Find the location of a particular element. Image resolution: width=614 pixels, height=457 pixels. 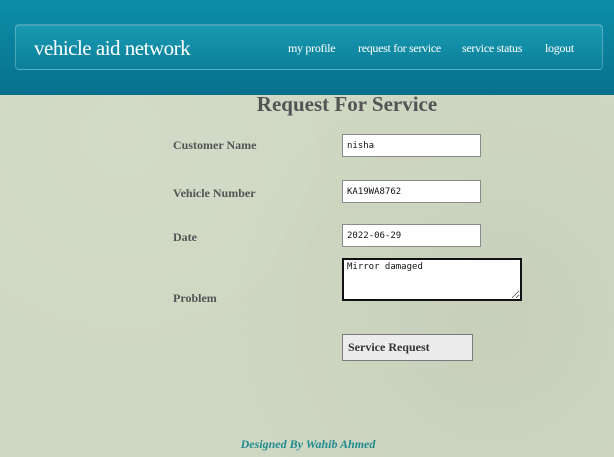

brand-title: vehicle aid network is located at coordinates (112, 48).